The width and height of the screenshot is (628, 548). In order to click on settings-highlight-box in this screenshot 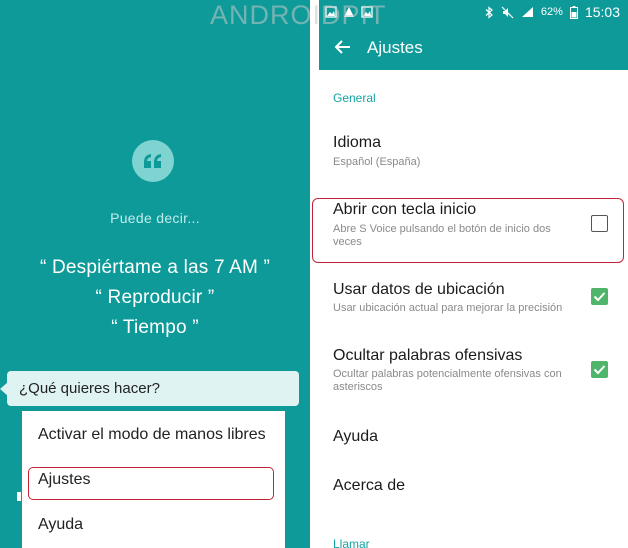, I will do `click(151, 483)`.